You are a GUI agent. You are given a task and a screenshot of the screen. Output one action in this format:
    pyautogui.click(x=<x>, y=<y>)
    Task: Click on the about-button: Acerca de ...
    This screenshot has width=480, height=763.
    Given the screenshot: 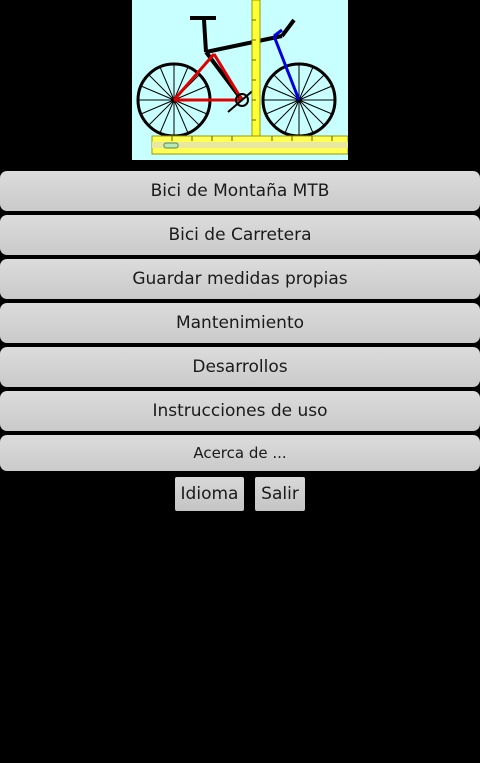 What is the action you would take?
    pyautogui.click(x=240, y=453)
    